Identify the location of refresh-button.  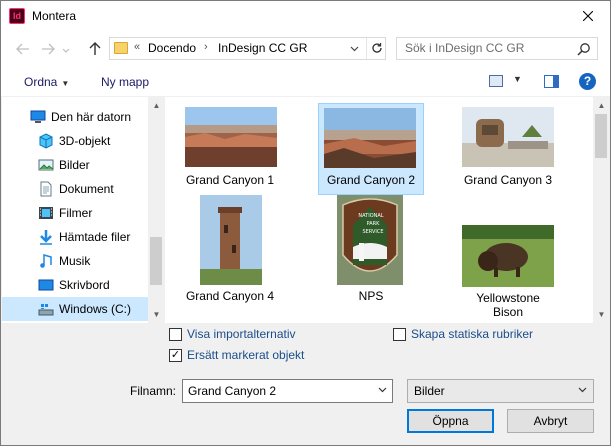
(376, 48).